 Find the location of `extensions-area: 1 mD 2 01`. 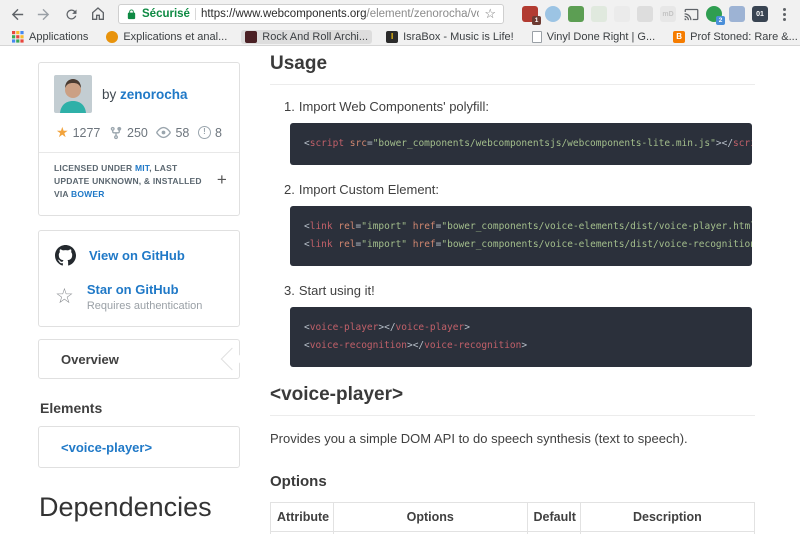

extensions-area: 1 mD 2 01 is located at coordinates (645, 15).